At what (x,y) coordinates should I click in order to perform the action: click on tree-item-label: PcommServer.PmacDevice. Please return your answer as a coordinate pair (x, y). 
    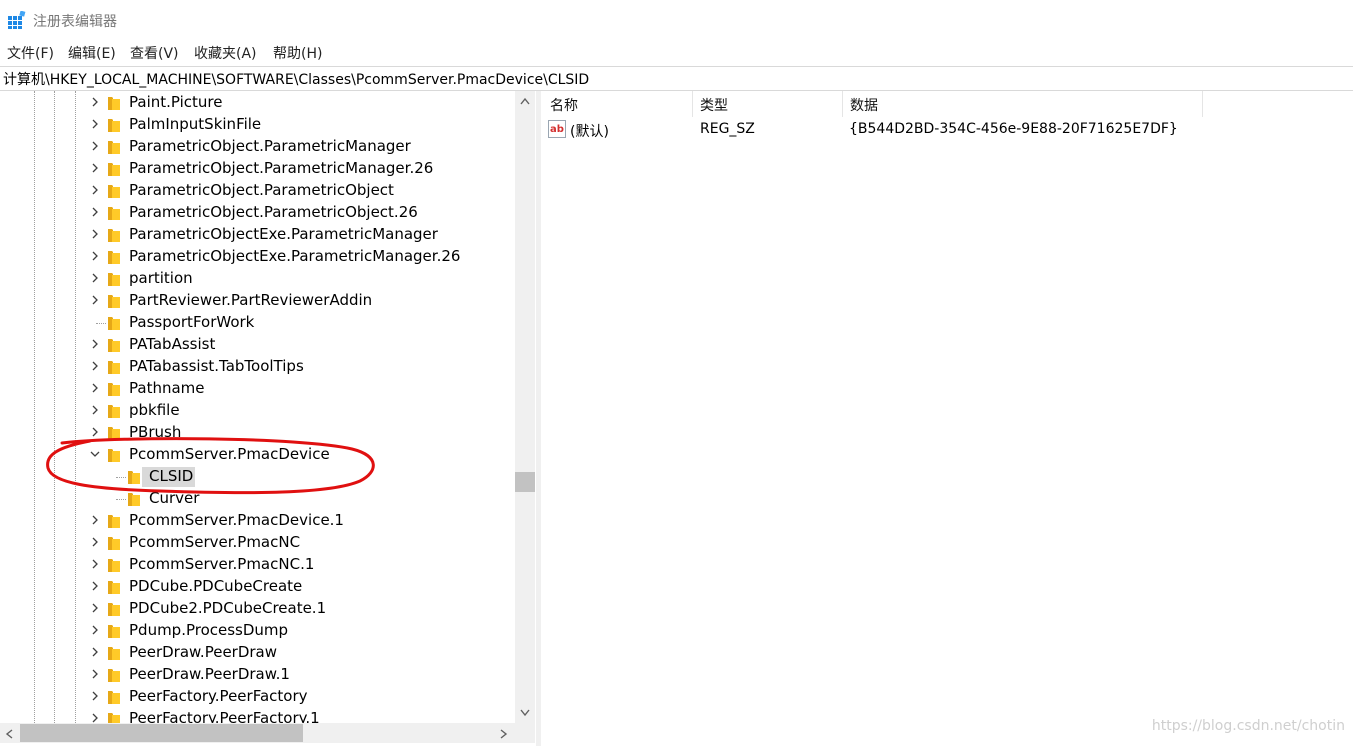
    Looking at the image, I should click on (229, 454).